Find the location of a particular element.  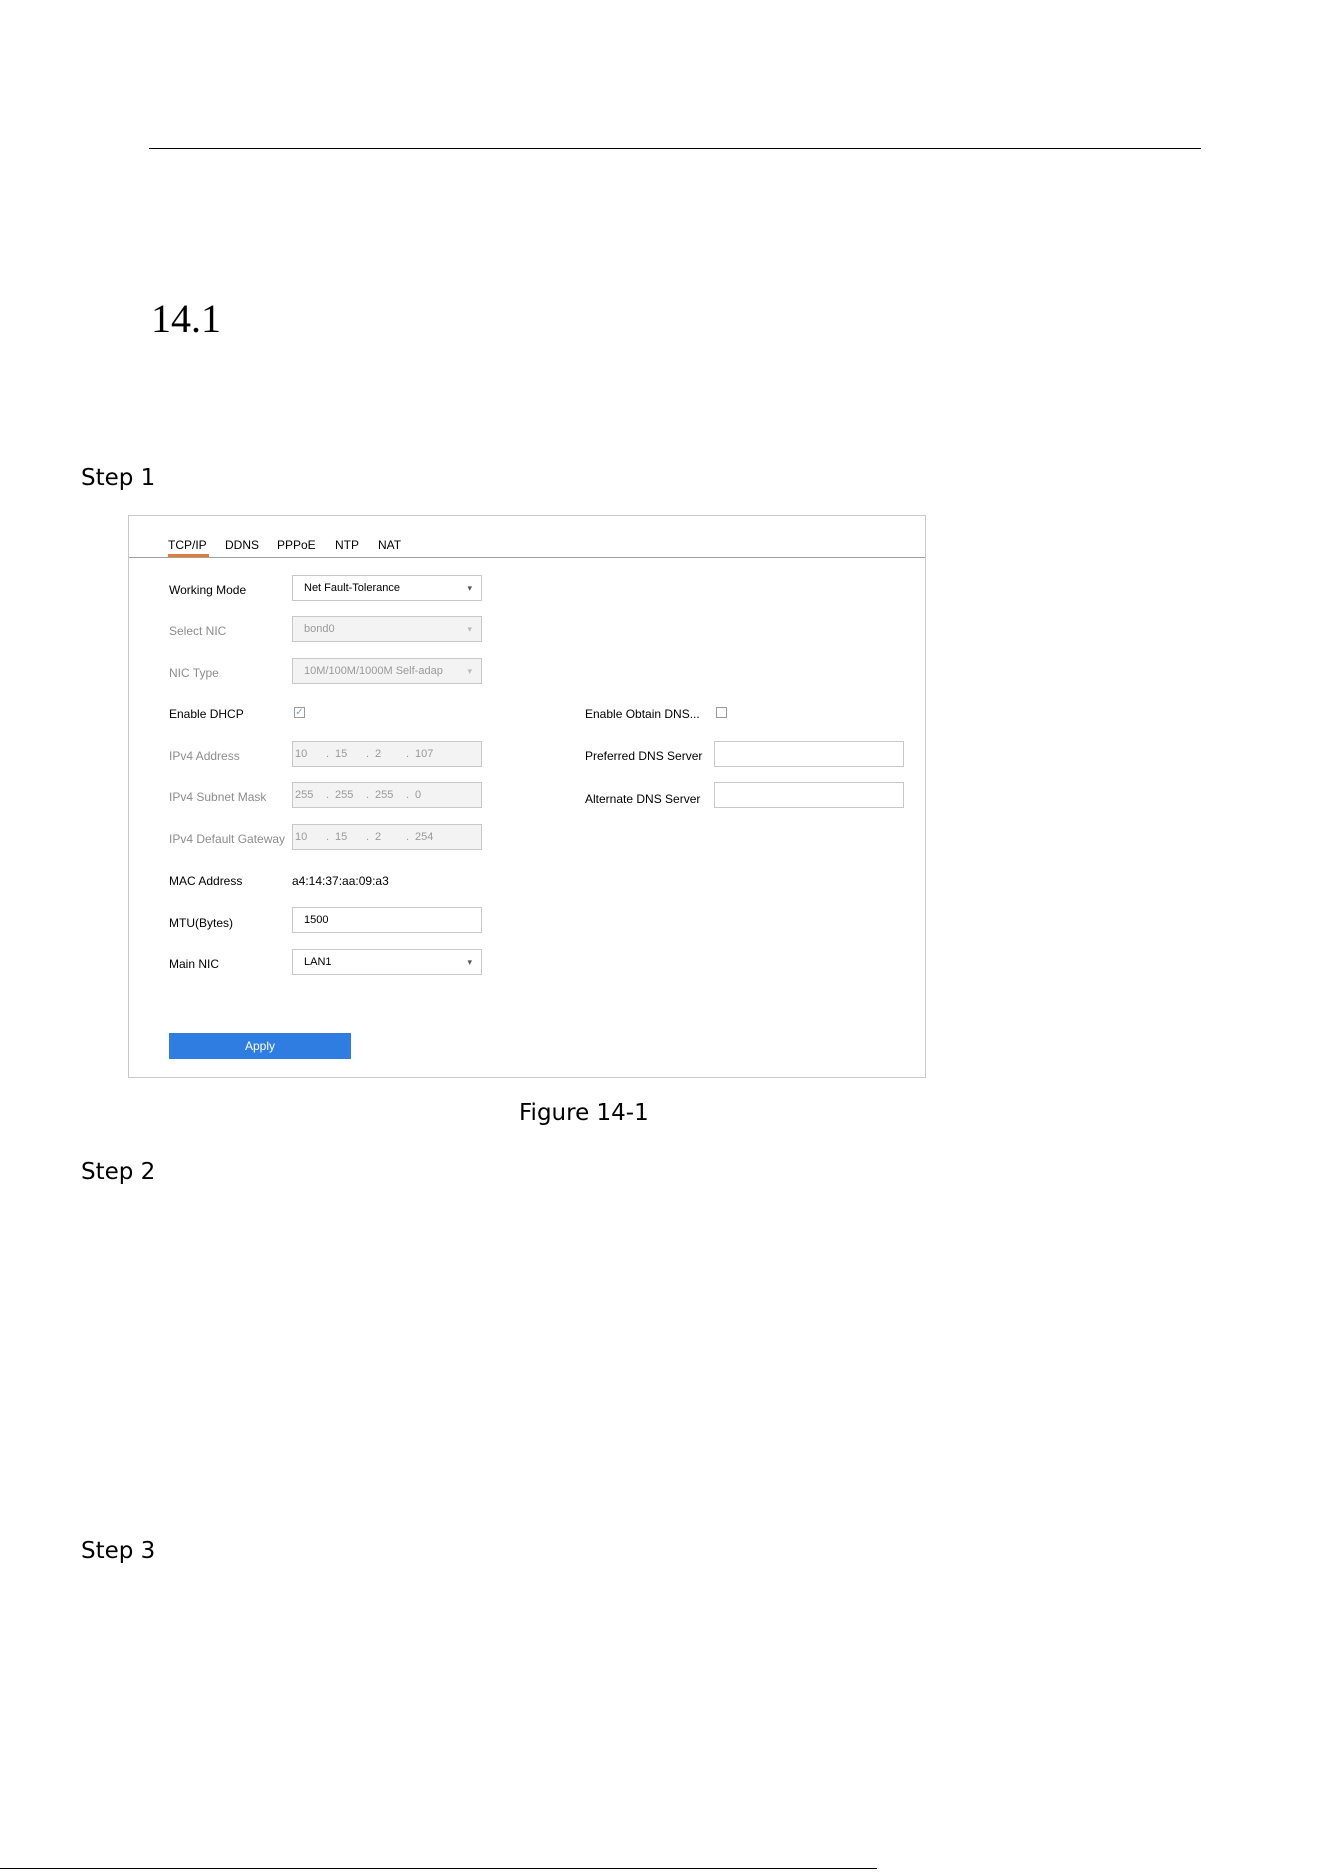

mtu-label: MTU(Bytes) is located at coordinates (201, 923).